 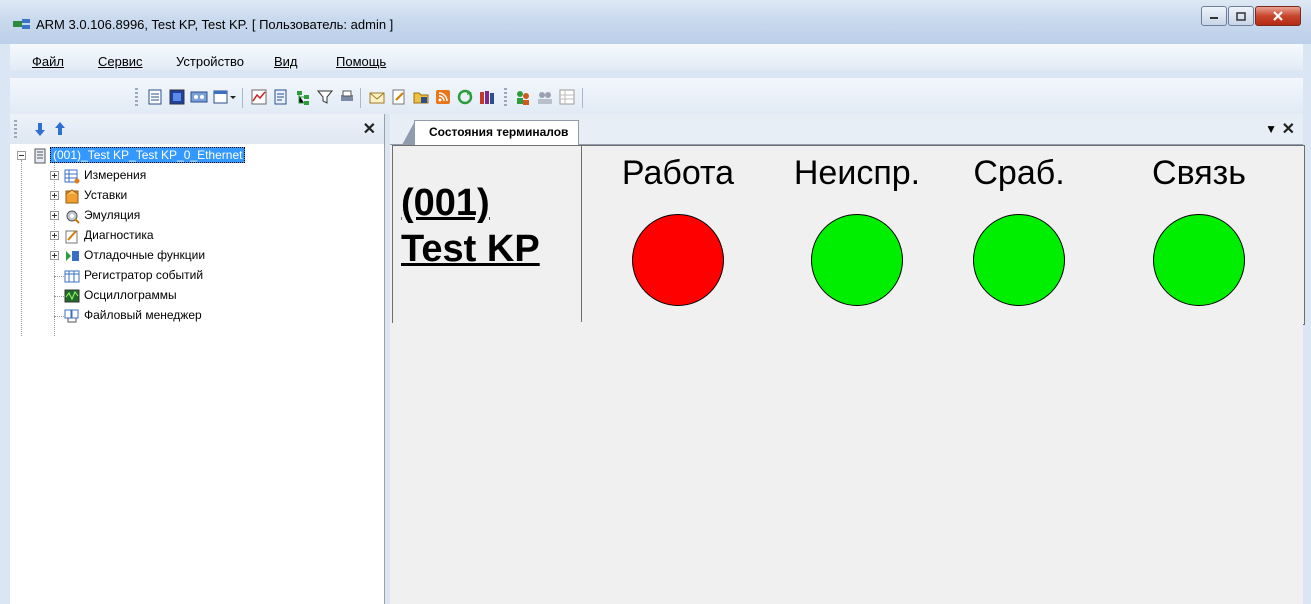 What do you see at coordinates (199, 97) in the screenshot?
I see `connect-icon` at bounding box center [199, 97].